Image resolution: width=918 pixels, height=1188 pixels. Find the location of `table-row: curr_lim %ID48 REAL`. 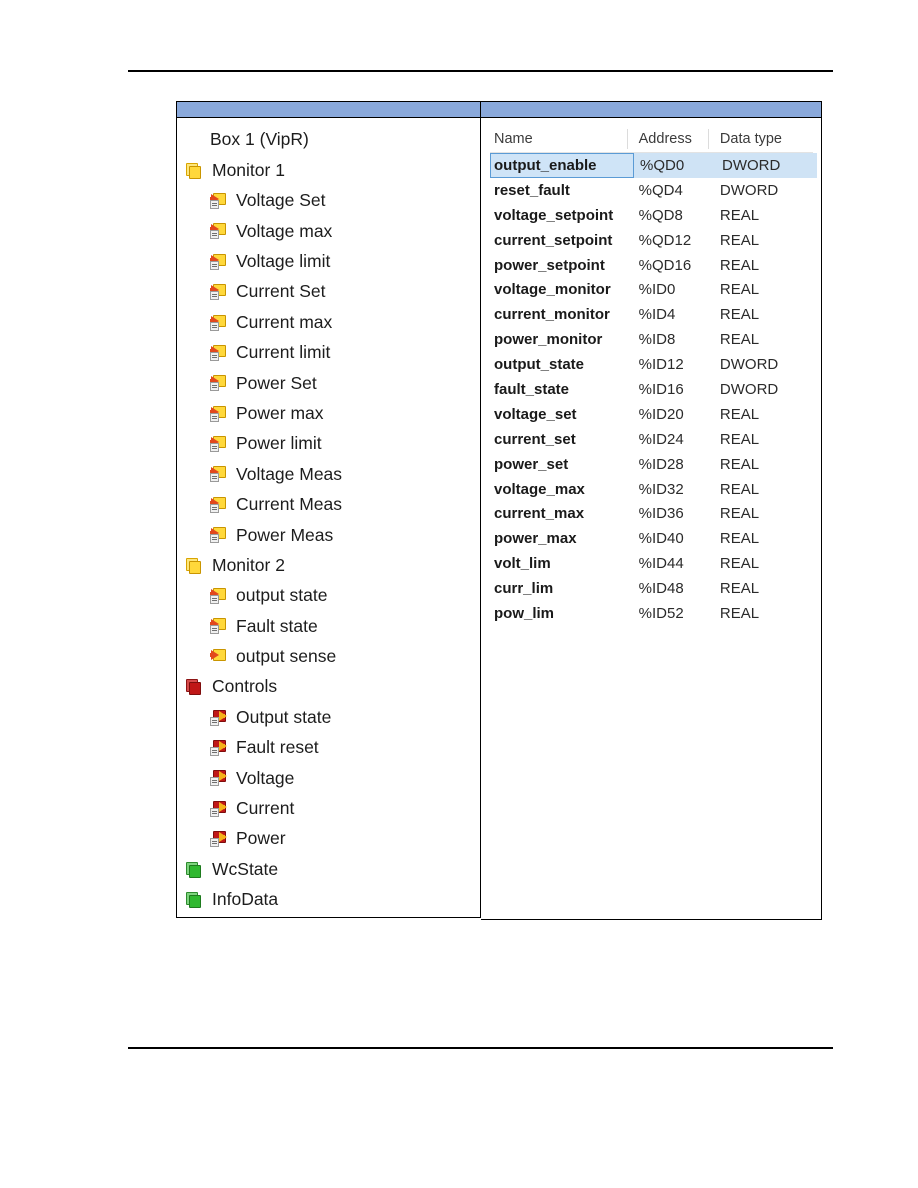

table-row: curr_lim %ID48 REAL is located at coordinates (651, 588).